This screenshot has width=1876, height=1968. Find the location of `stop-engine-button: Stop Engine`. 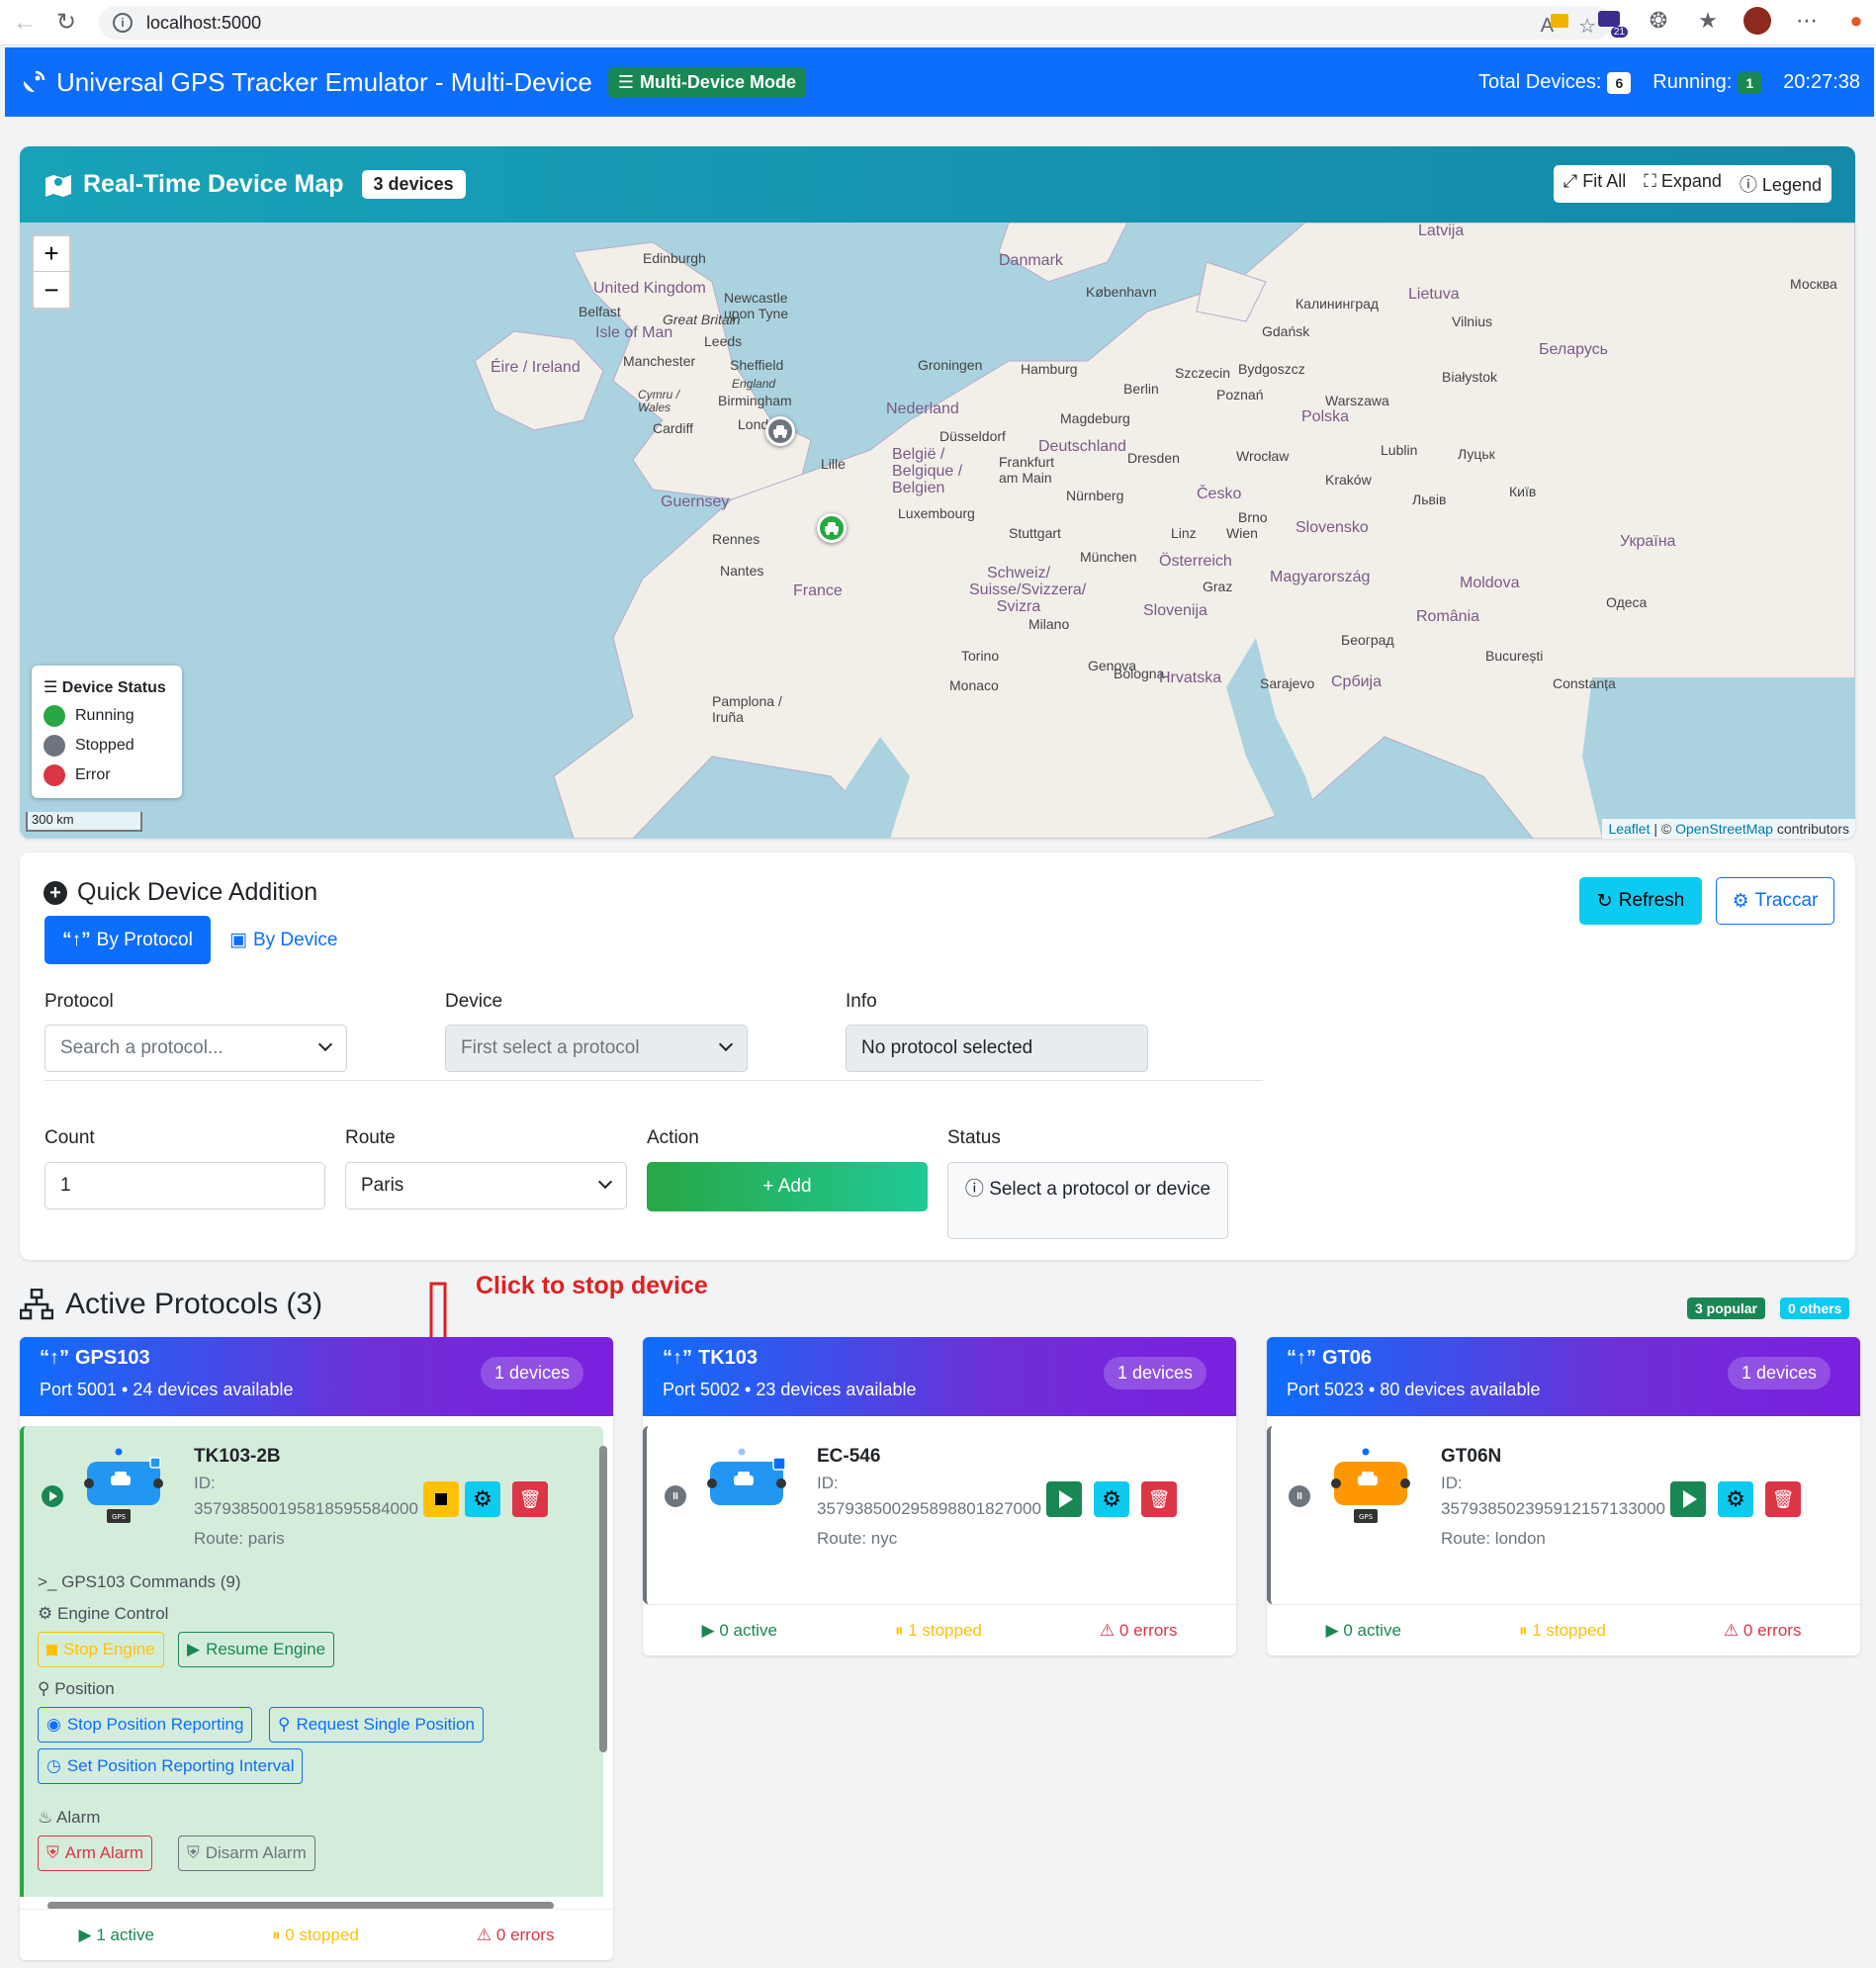

stop-engine-button: Stop Engine is located at coordinates (101, 1649).